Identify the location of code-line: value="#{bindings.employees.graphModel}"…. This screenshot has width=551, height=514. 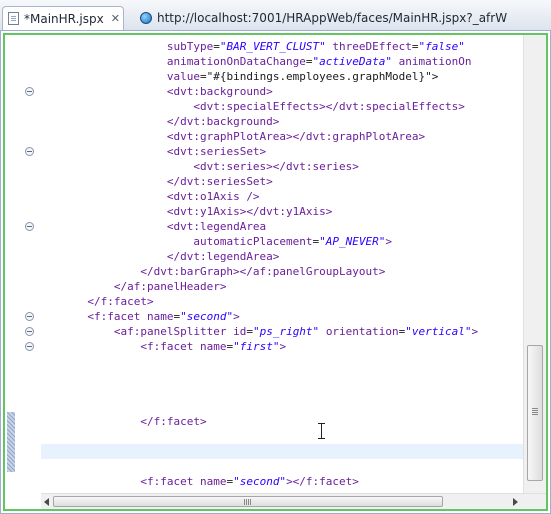
(282, 76).